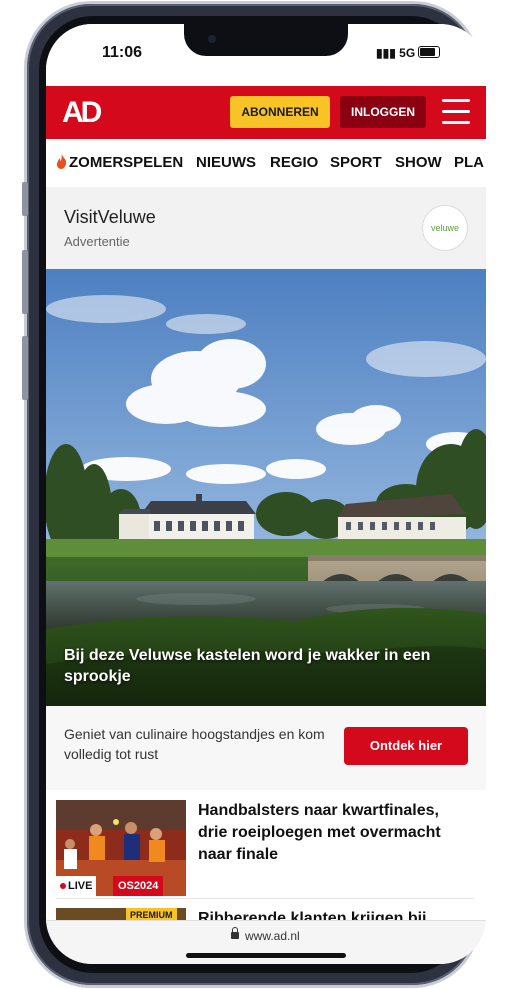 This screenshot has height=989, width=505. I want to click on lock-icon, so click(235, 933).